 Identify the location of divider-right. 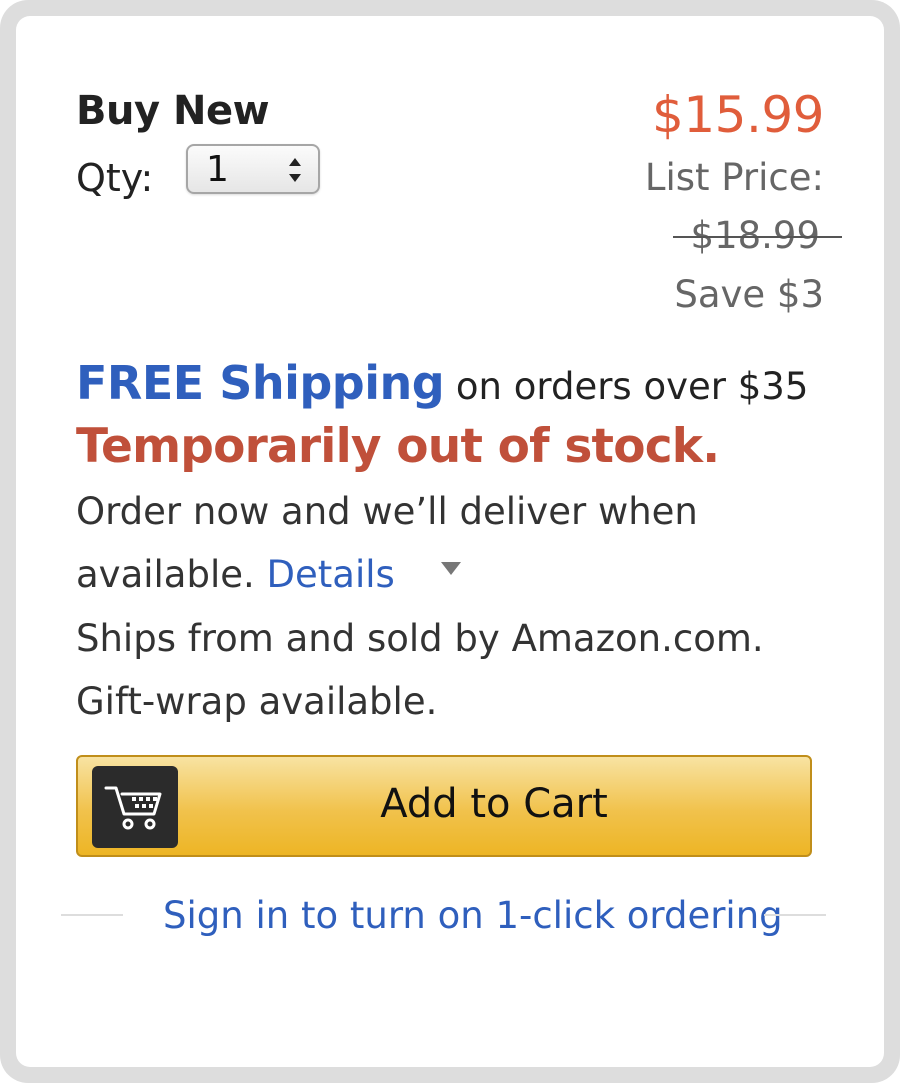
(795, 915).